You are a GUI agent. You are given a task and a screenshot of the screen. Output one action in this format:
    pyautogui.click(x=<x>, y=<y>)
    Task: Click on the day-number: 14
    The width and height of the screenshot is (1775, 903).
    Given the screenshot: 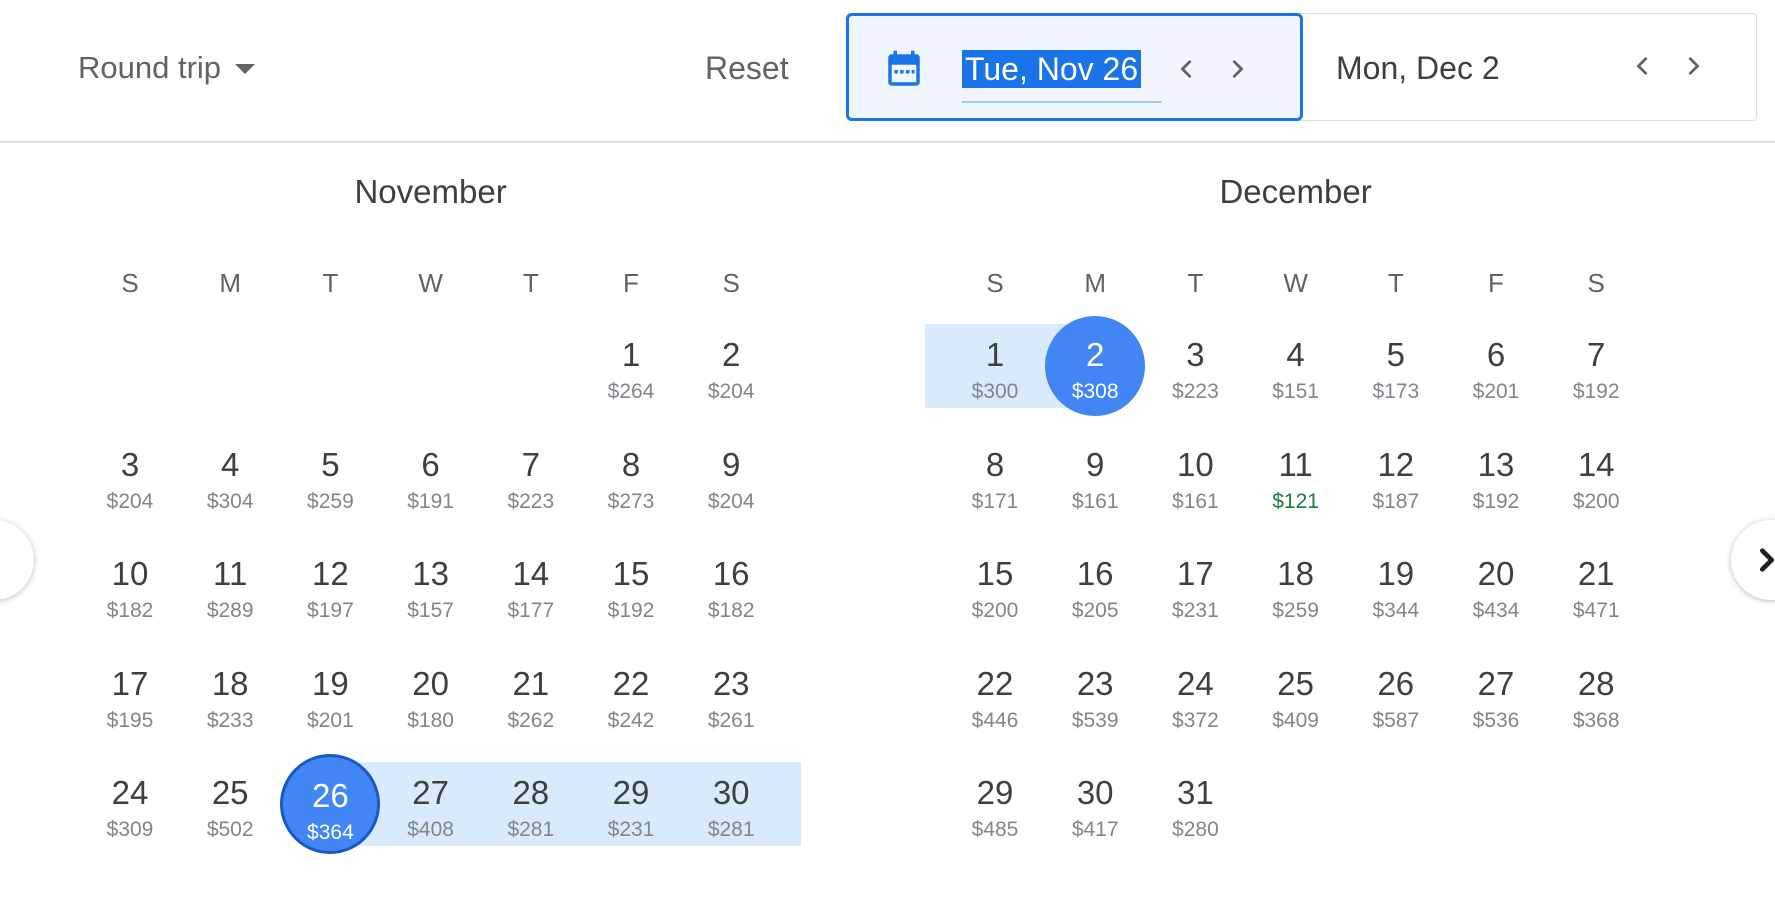 What is the action you would take?
    pyautogui.click(x=1596, y=464)
    